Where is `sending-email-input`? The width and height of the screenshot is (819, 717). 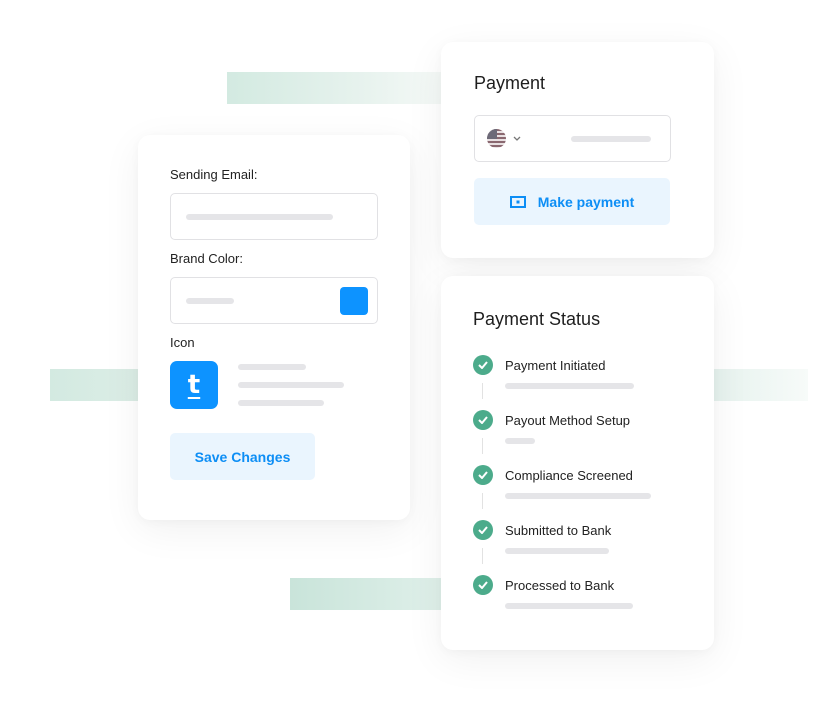
sending-email-input is located at coordinates (274, 216).